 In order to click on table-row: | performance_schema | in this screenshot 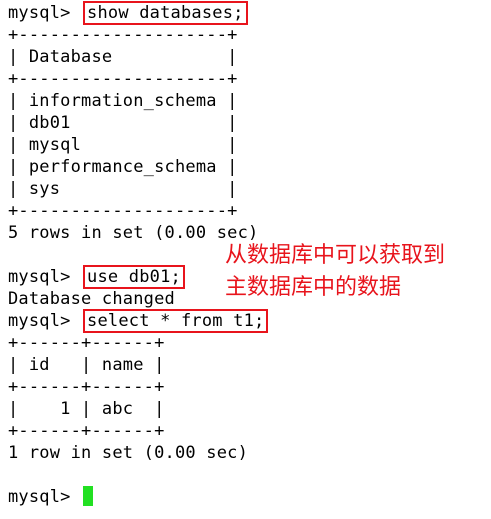, I will do `click(123, 167)`.